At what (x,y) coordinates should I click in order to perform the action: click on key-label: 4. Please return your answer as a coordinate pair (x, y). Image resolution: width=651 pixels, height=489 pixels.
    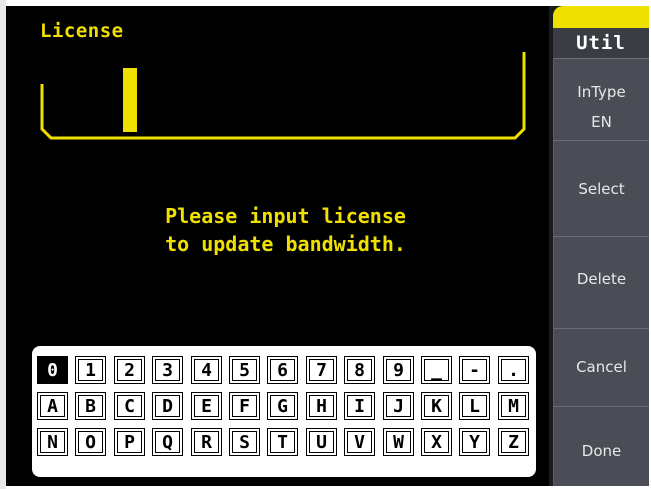
    Looking at the image, I should click on (206, 370).